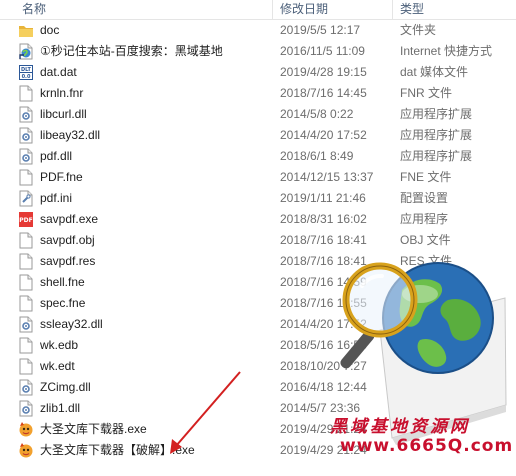 The height and width of the screenshot is (476, 516). What do you see at coordinates (258, 408) in the screenshot?
I see `file-row: zlib1.dll 2014/5/7 23:36` at bounding box center [258, 408].